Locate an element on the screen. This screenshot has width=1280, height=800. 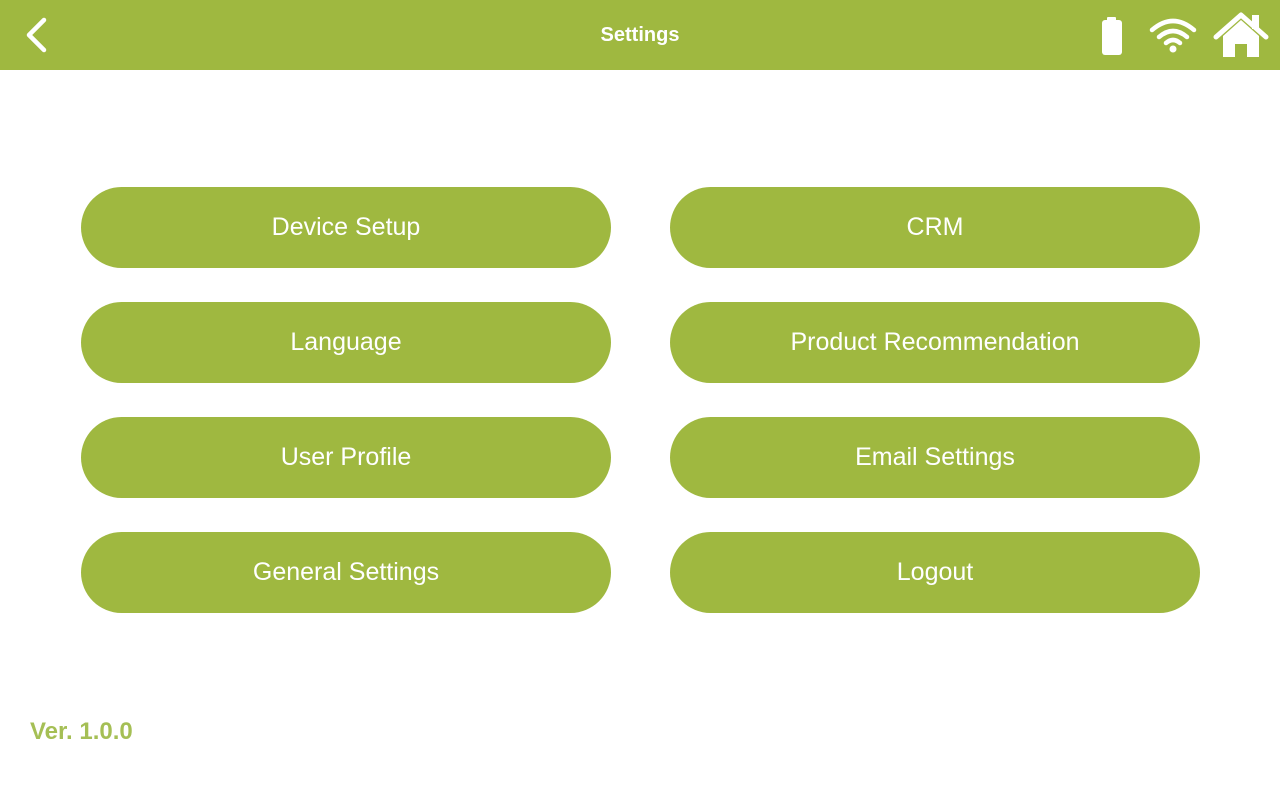
device-setup-button: Device Setup is located at coordinates (346, 227).